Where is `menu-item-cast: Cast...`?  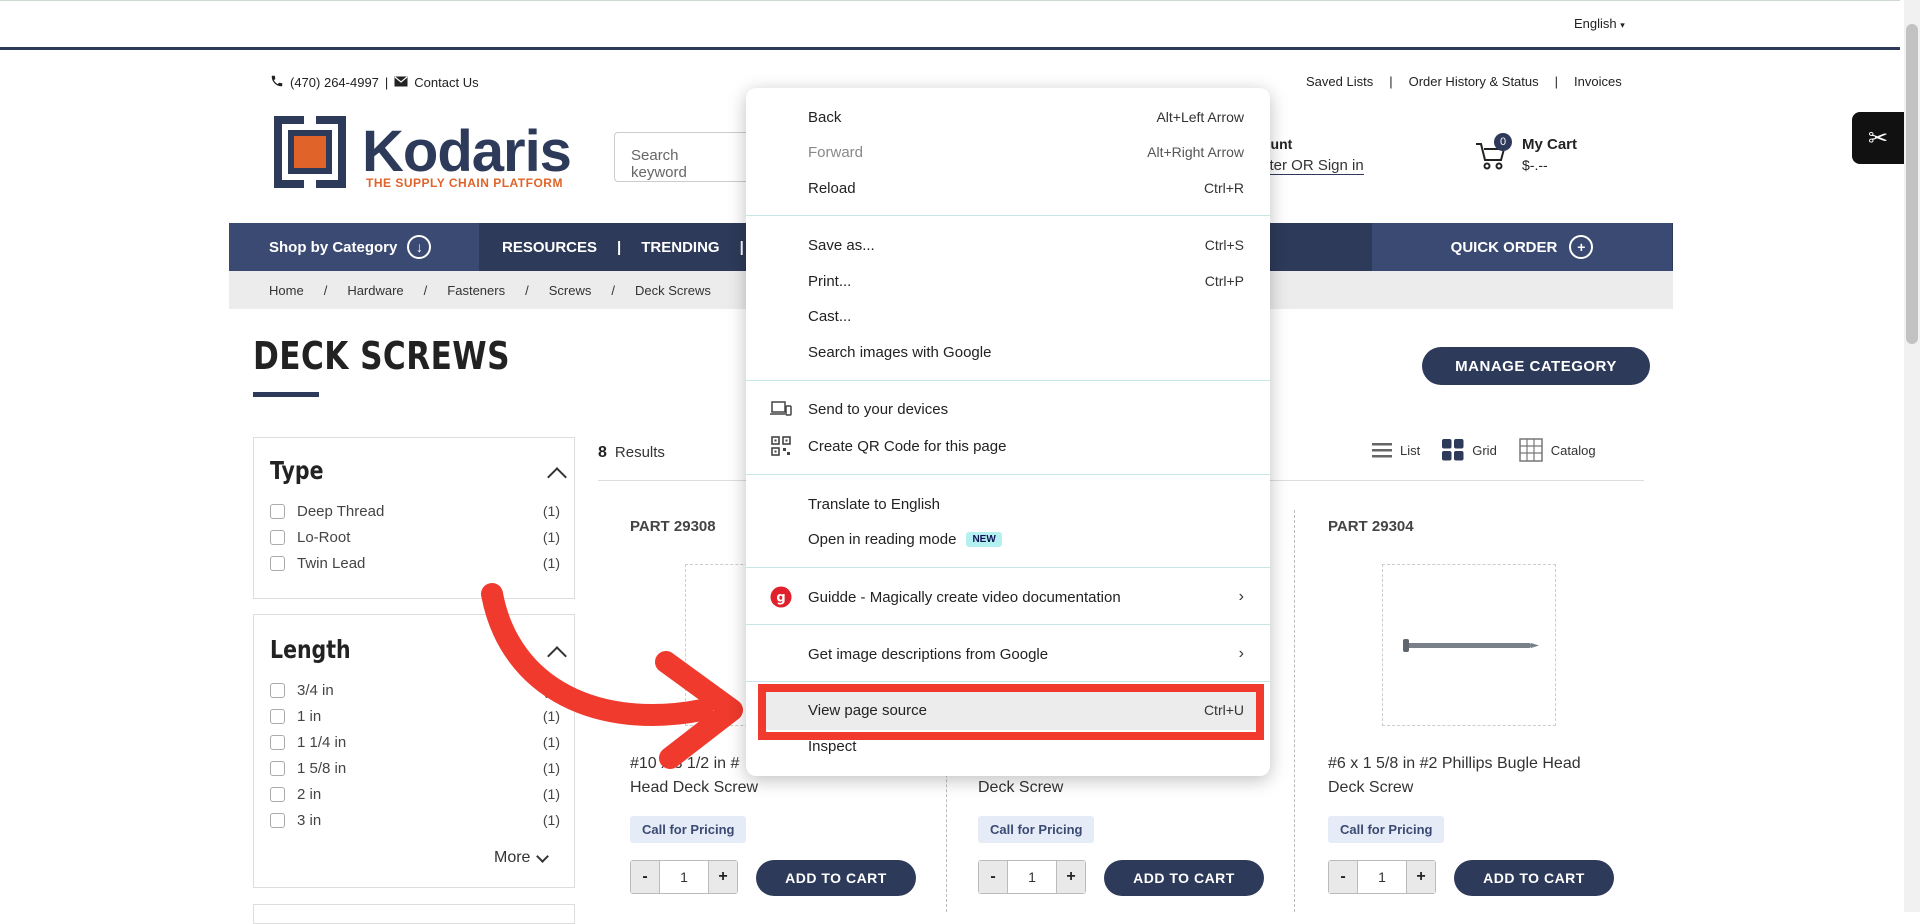
menu-item-cast: Cast... is located at coordinates (1008, 316).